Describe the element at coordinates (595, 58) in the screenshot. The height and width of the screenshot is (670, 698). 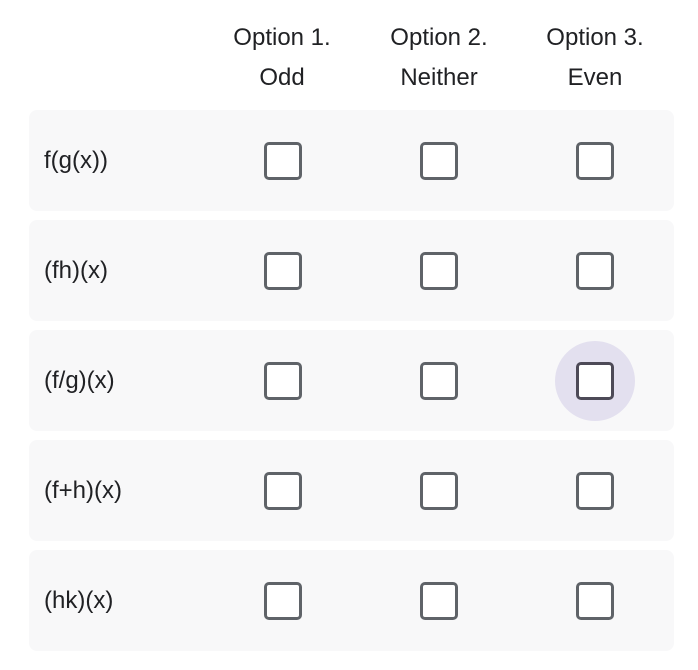
I see `column-header-even: Option 3. Even` at that location.